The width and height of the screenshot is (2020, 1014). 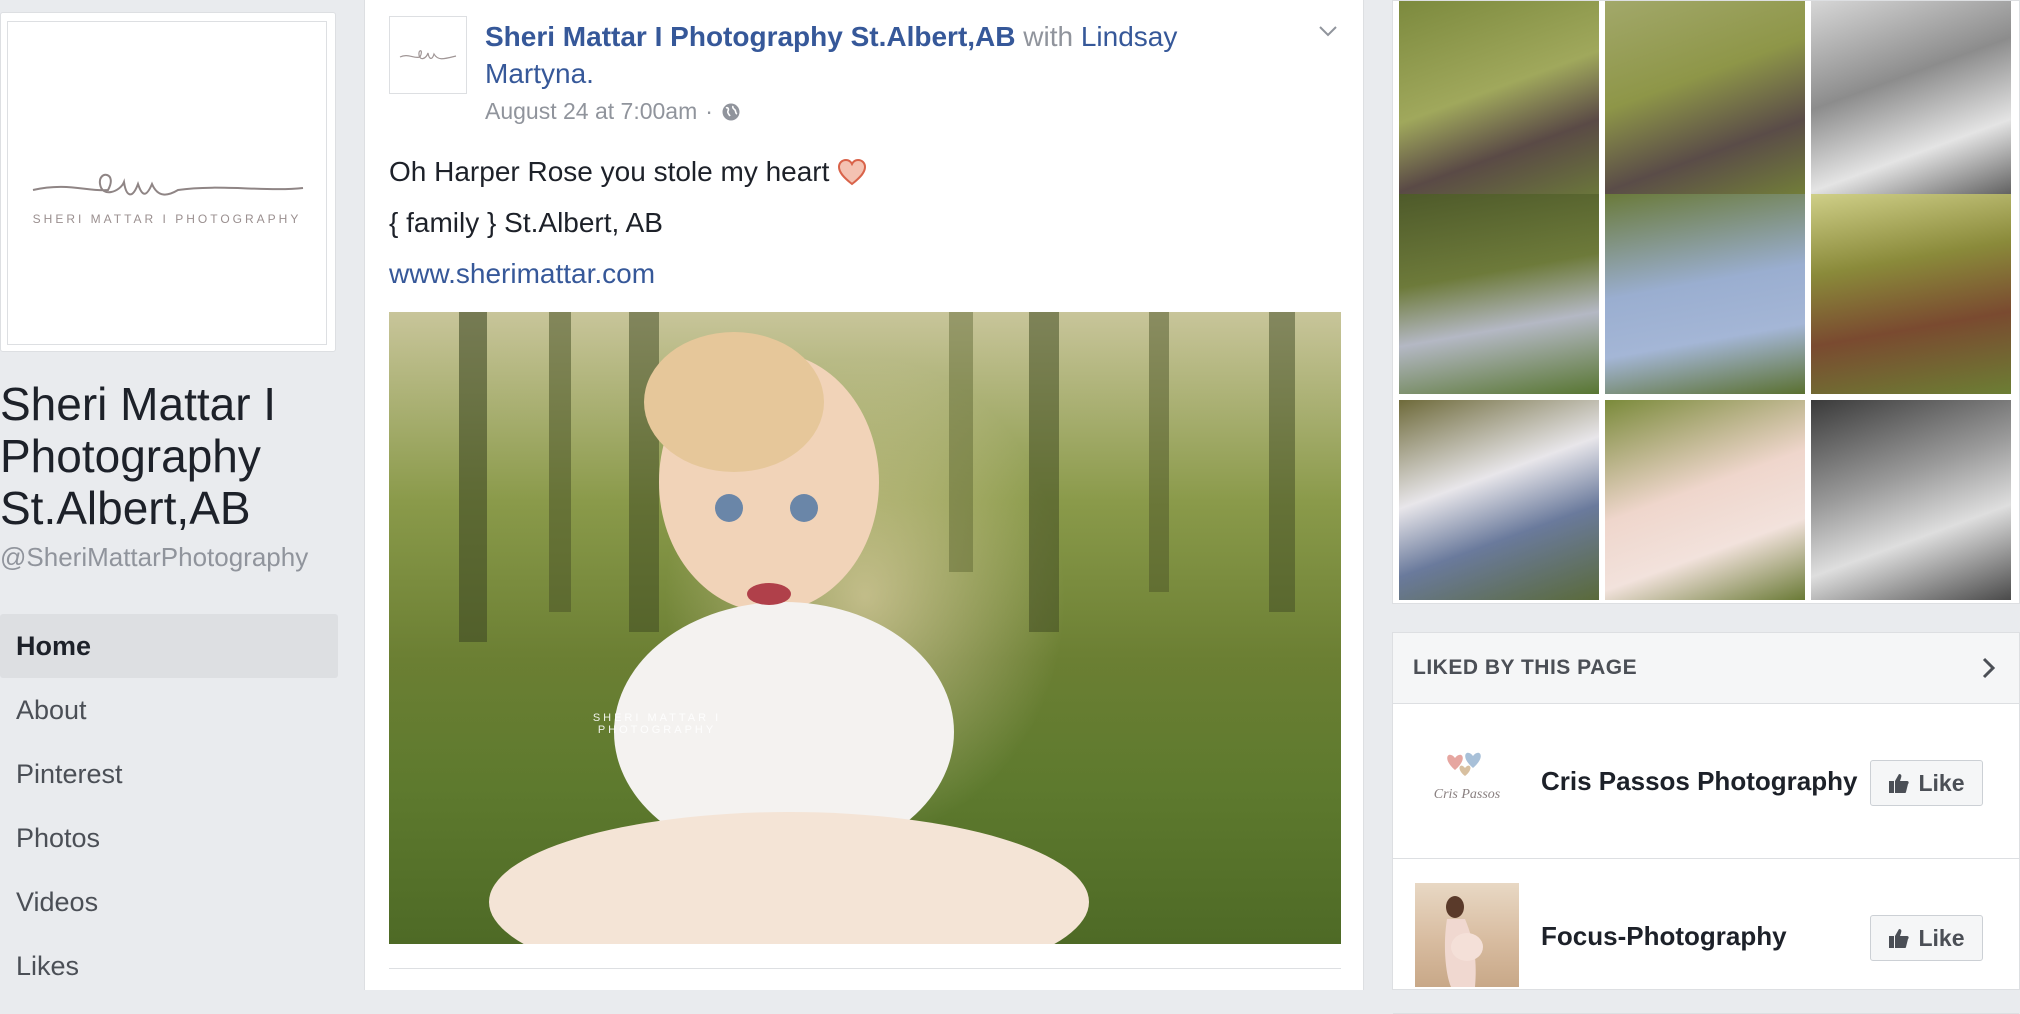 What do you see at coordinates (169, 646) in the screenshot?
I see `nav-item-home: Home` at bounding box center [169, 646].